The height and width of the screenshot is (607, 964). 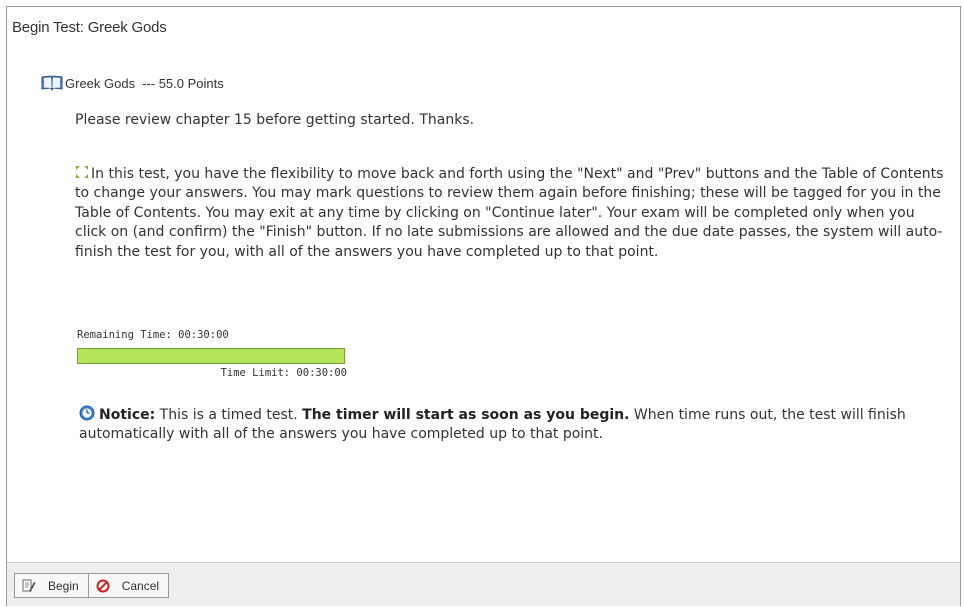 I want to click on begin-button: Begin, so click(x=51, y=585).